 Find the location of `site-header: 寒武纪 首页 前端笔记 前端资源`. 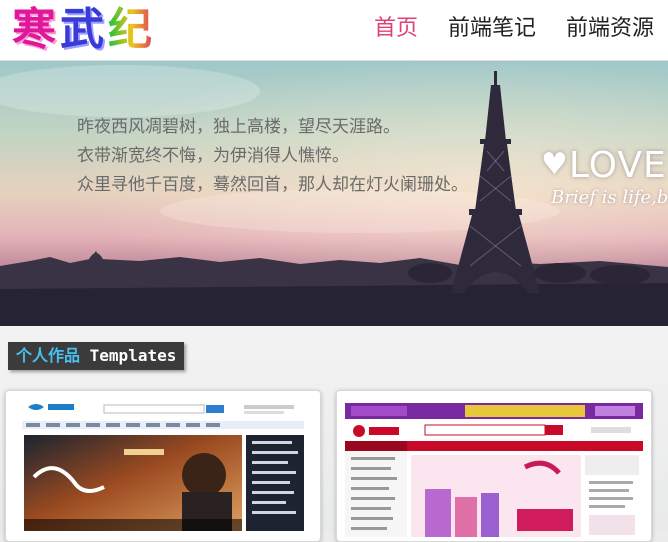

site-header: 寒武纪 首页 前端笔记 前端资源 is located at coordinates (334, 30).